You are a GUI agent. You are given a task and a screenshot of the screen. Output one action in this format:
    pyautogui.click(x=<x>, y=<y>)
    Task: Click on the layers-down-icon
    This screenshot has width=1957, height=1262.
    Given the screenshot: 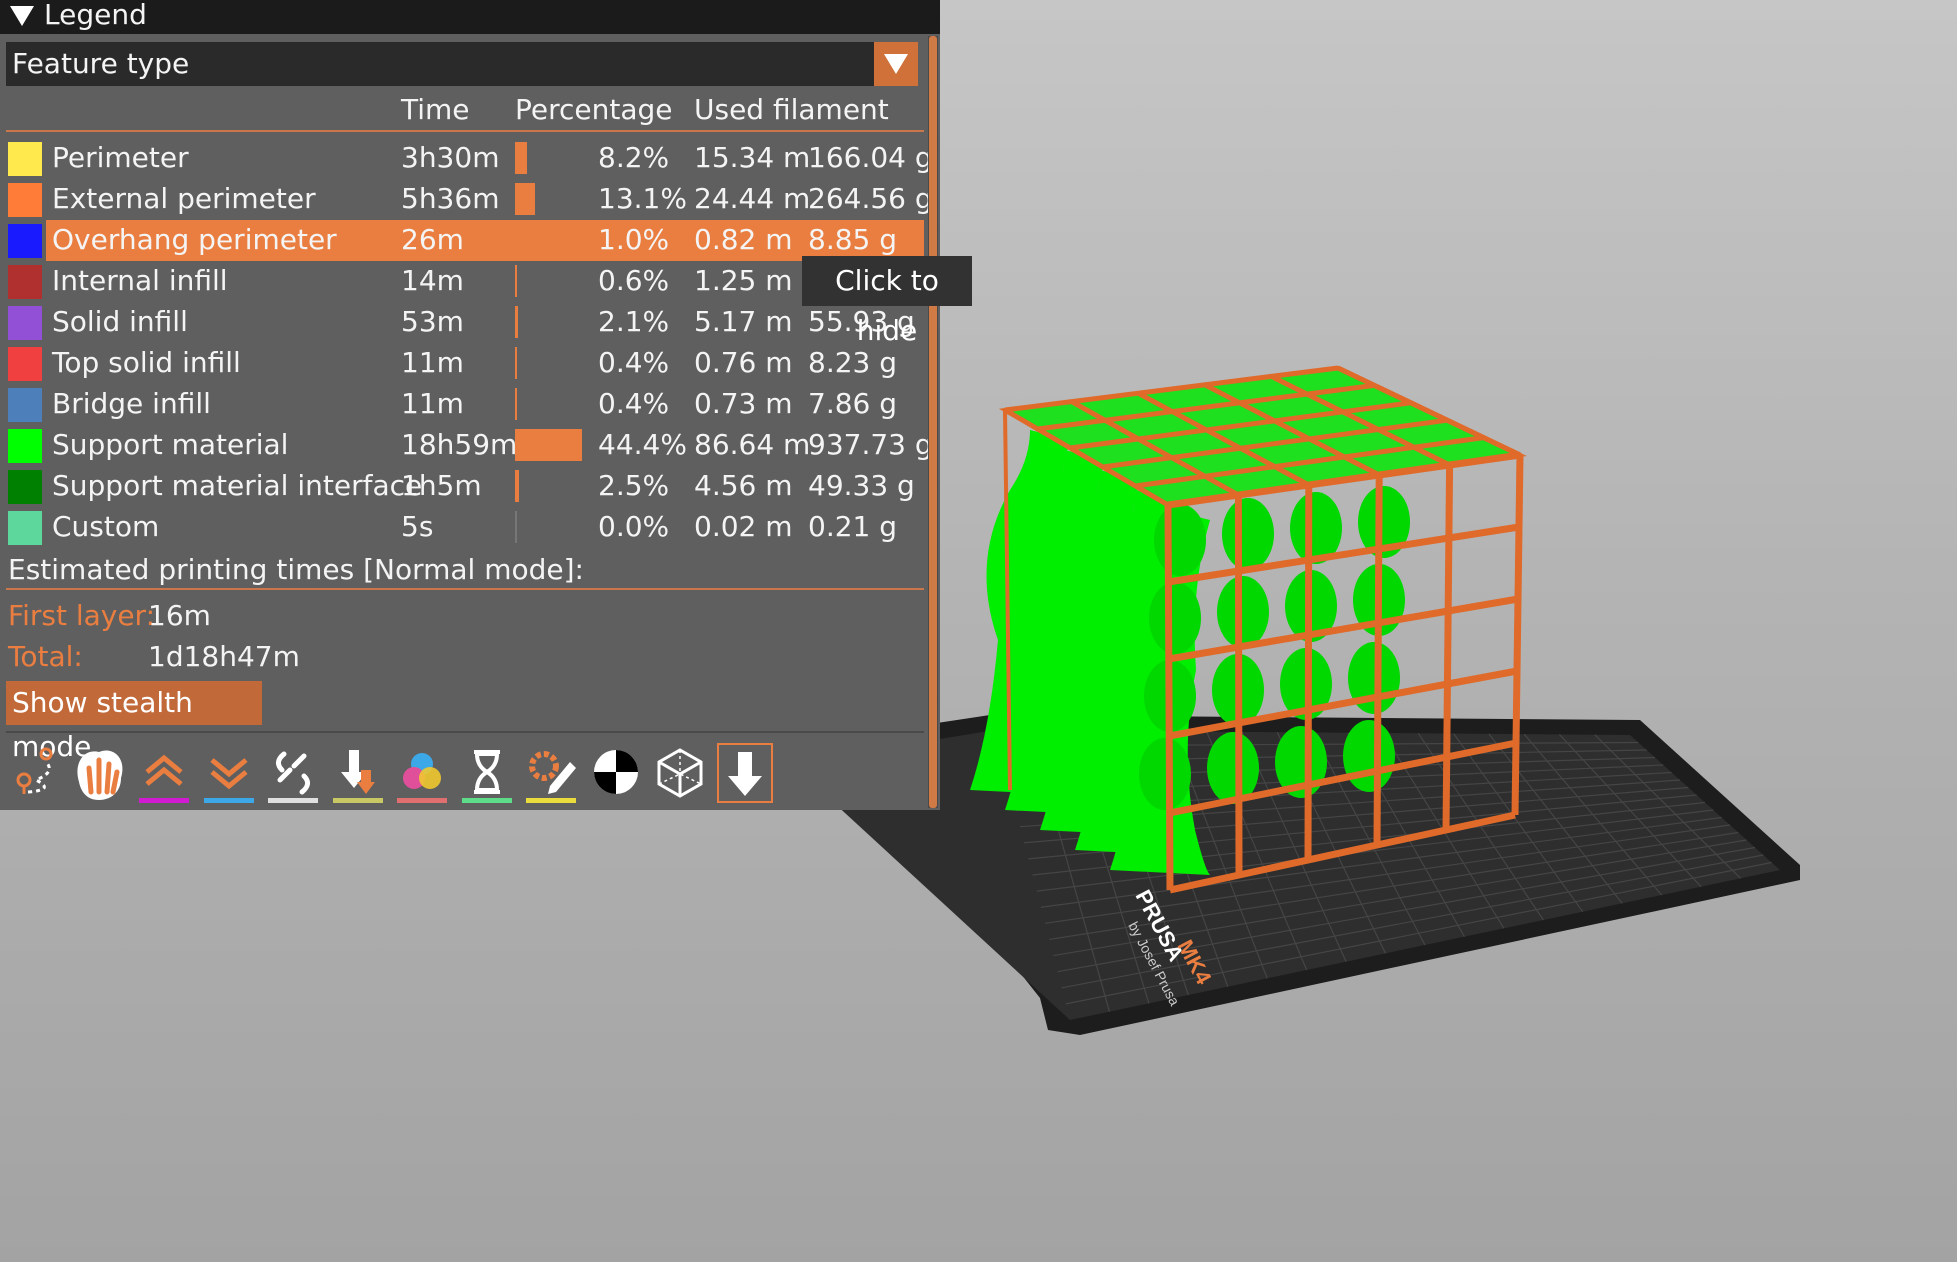 What is the action you would take?
    pyautogui.click(x=229, y=773)
    